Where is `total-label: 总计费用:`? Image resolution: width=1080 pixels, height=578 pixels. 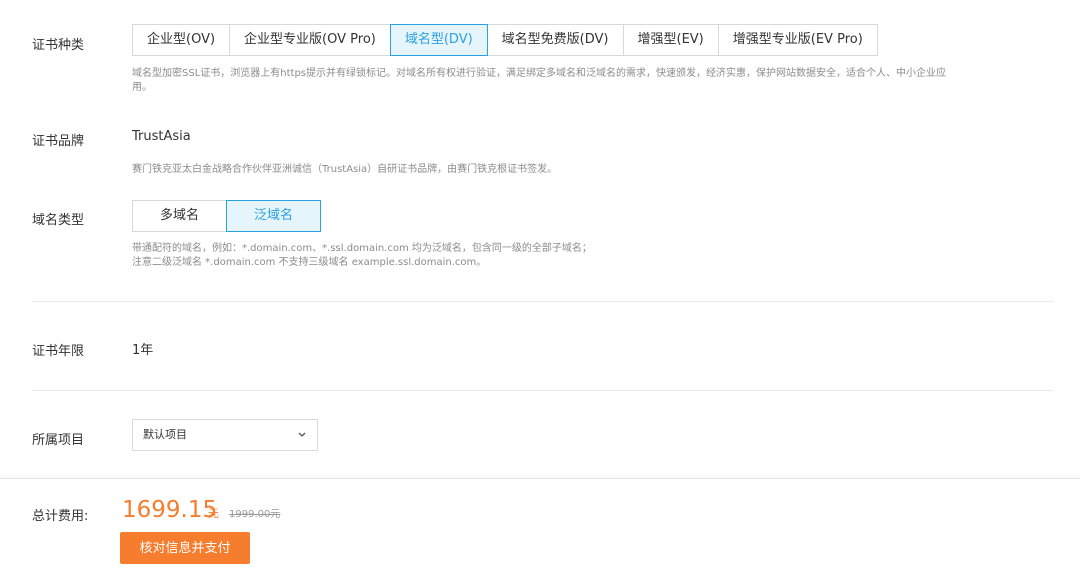
total-label: 总计费用: is located at coordinates (60, 516).